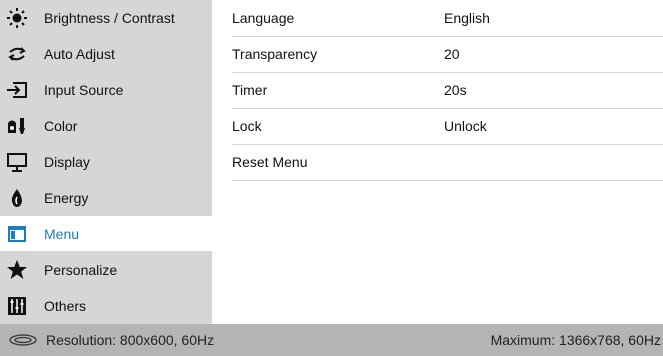 The width and height of the screenshot is (663, 356). Describe the element at coordinates (106, 233) in the screenshot. I see `sidebar-item-menu: Menu` at that location.